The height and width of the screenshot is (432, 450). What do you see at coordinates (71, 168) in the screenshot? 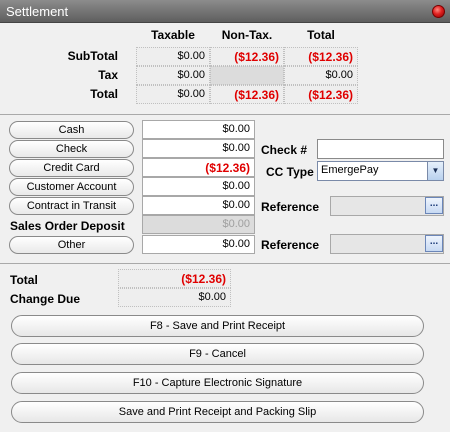
I see `credit-card-button: Credit Card` at bounding box center [71, 168].